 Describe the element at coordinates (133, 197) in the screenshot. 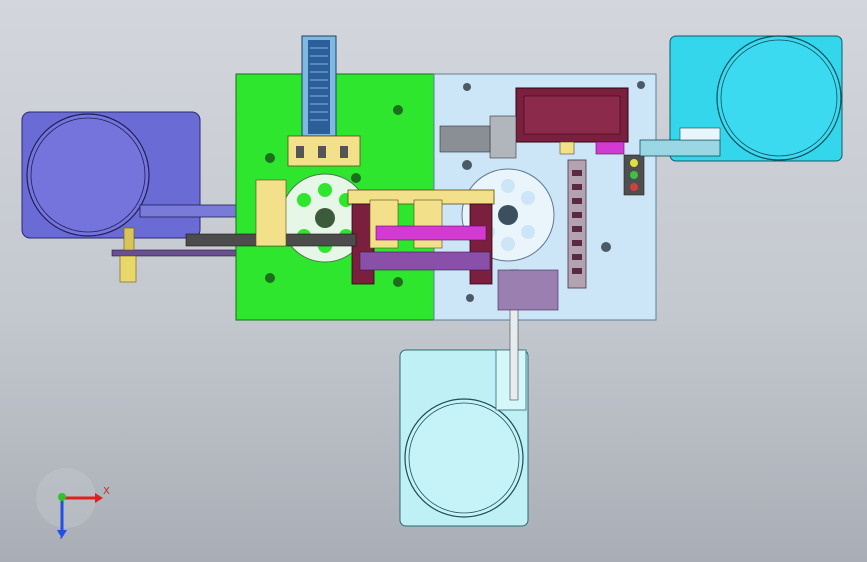

I see `left-vibratory-feeder` at that location.